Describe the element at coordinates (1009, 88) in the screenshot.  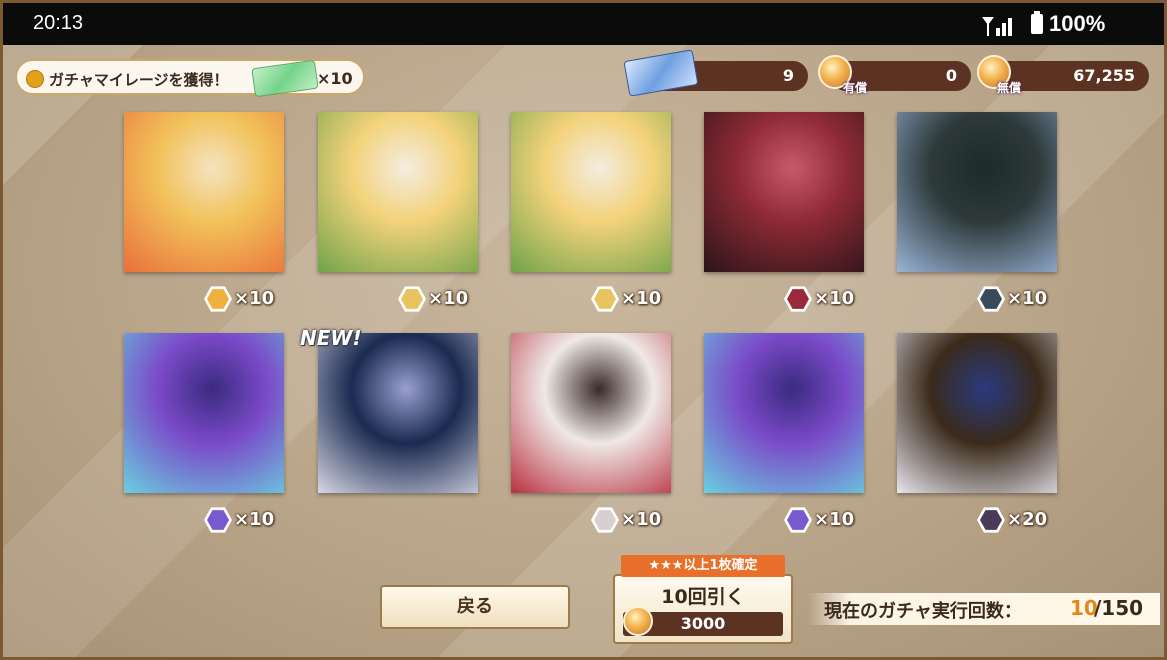
I see `free-gem-label: 無償` at that location.